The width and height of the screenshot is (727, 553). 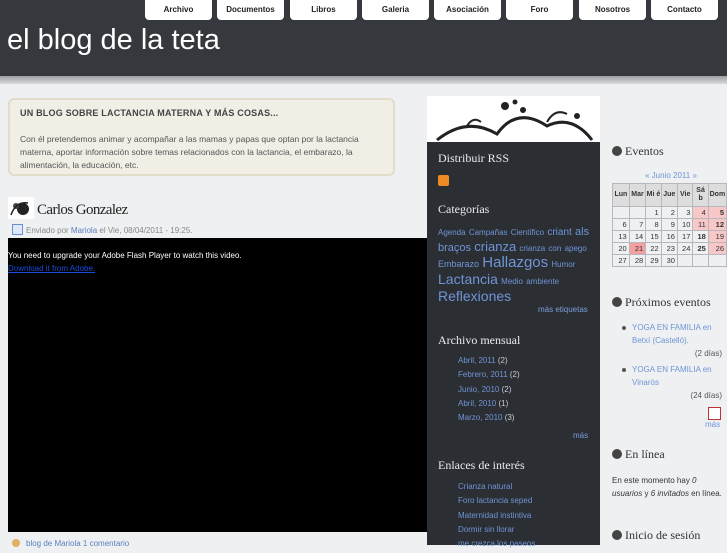 What do you see at coordinates (684, 10) in the screenshot?
I see `nav-contacto: Contacto` at bounding box center [684, 10].